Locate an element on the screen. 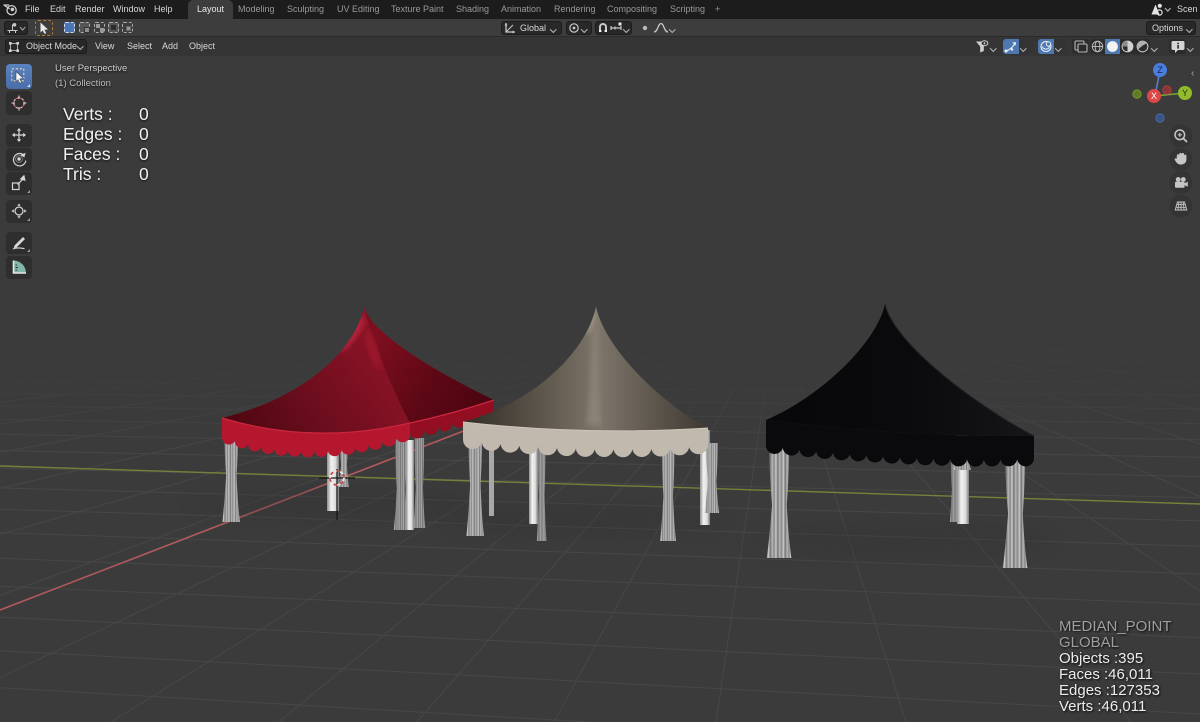 Image resolution: width=1200 pixels, height=722 pixels. svg-text: X is located at coordinates (1154, 96).